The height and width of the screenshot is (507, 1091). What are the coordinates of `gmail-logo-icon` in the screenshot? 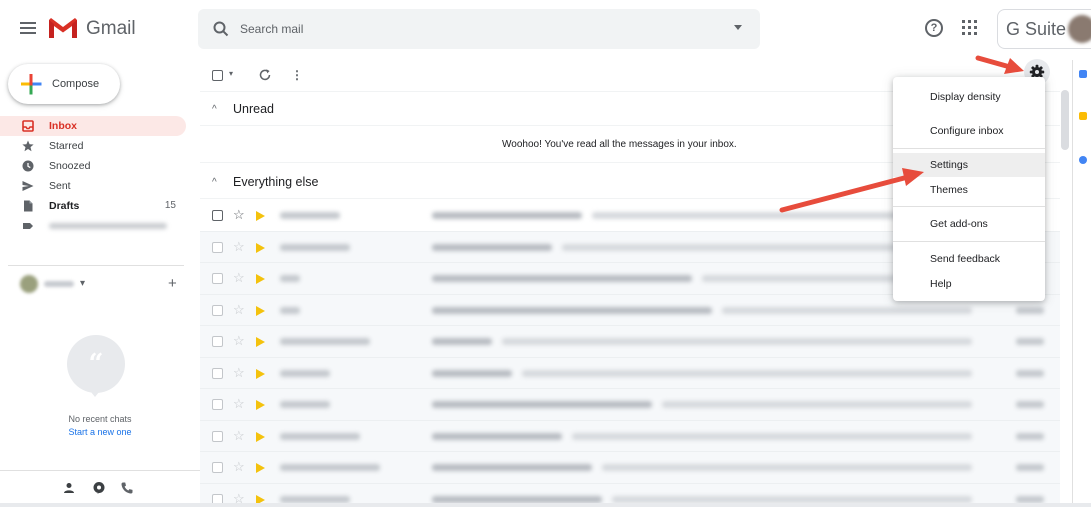 It's located at (63, 28).